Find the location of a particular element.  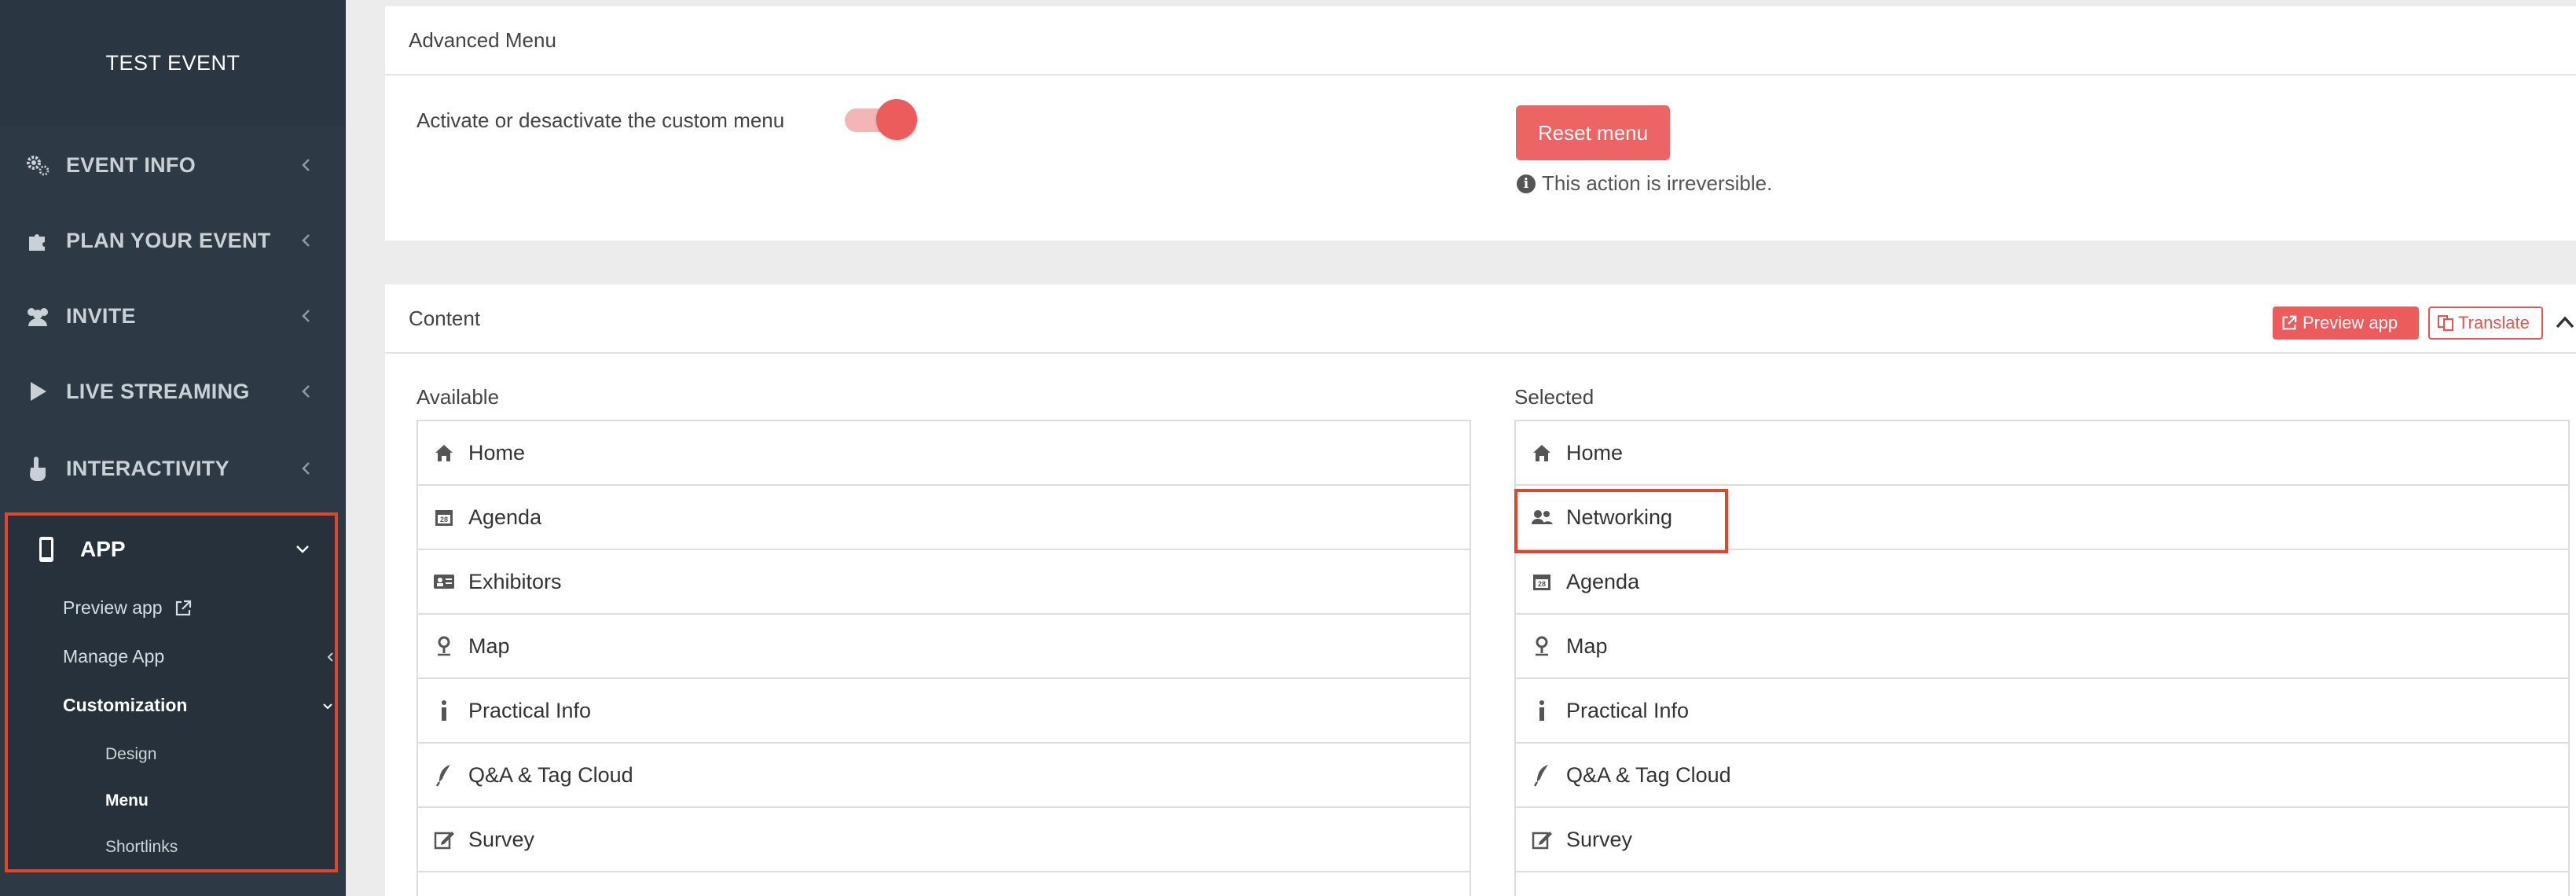

translate-button: Translate is located at coordinates (2485, 323).